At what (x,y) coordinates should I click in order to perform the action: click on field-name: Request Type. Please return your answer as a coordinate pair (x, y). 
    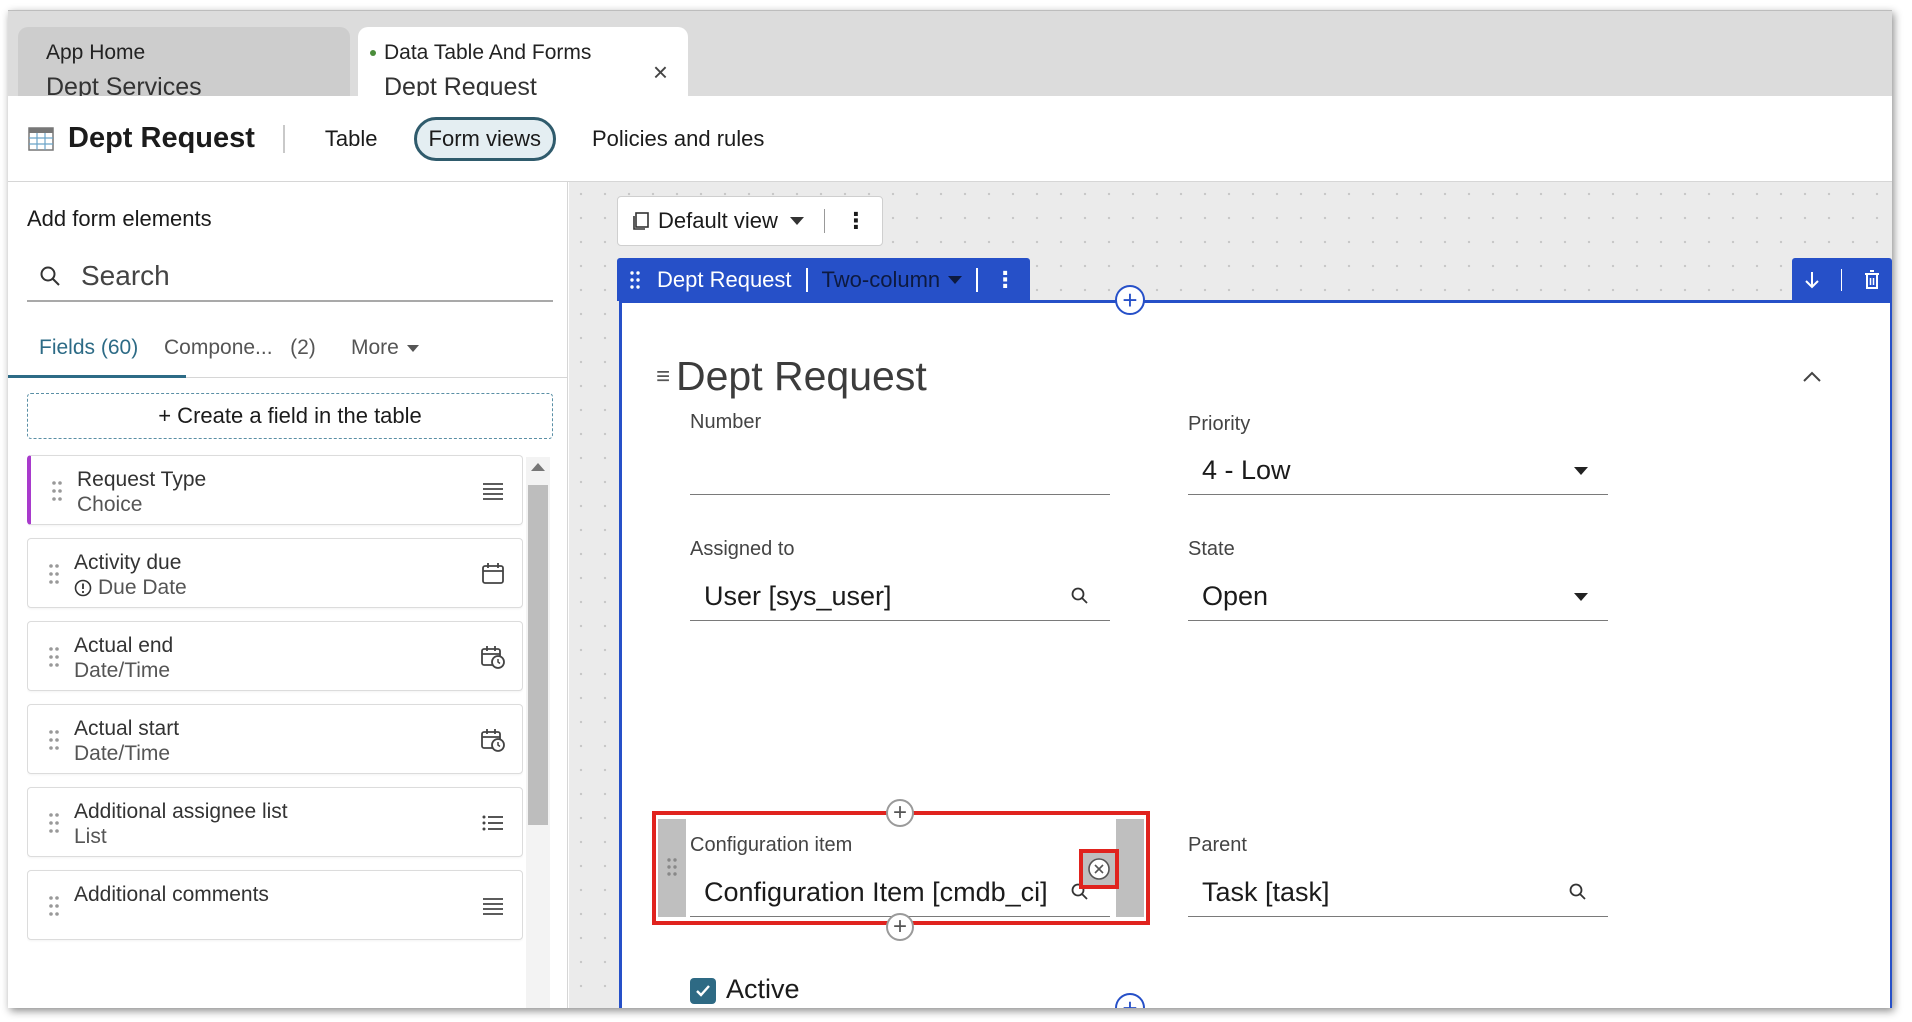
    Looking at the image, I should click on (142, 479).